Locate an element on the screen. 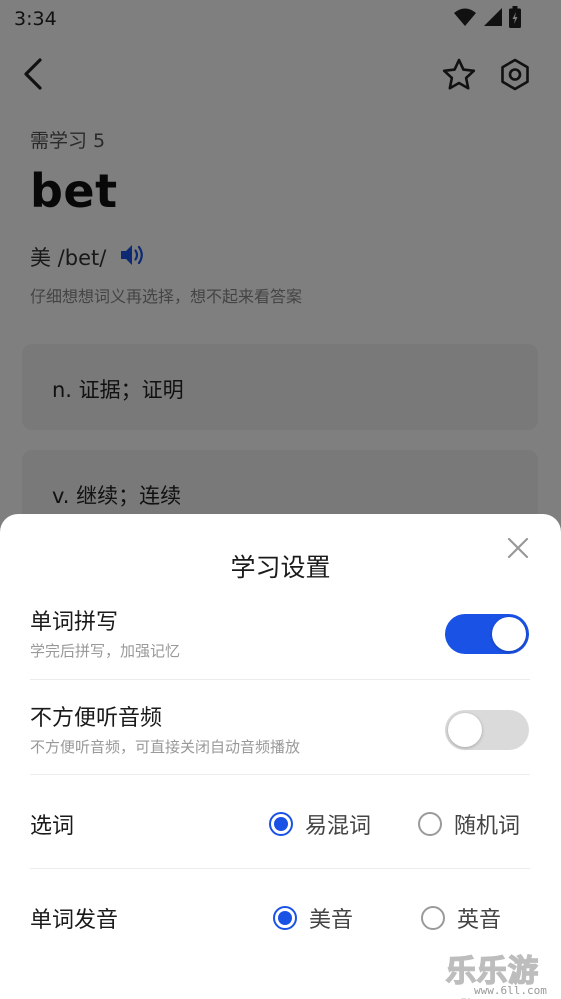 The image size is (561, 999). sheet-title: 学习设置 is located at coordinates (280, 567).